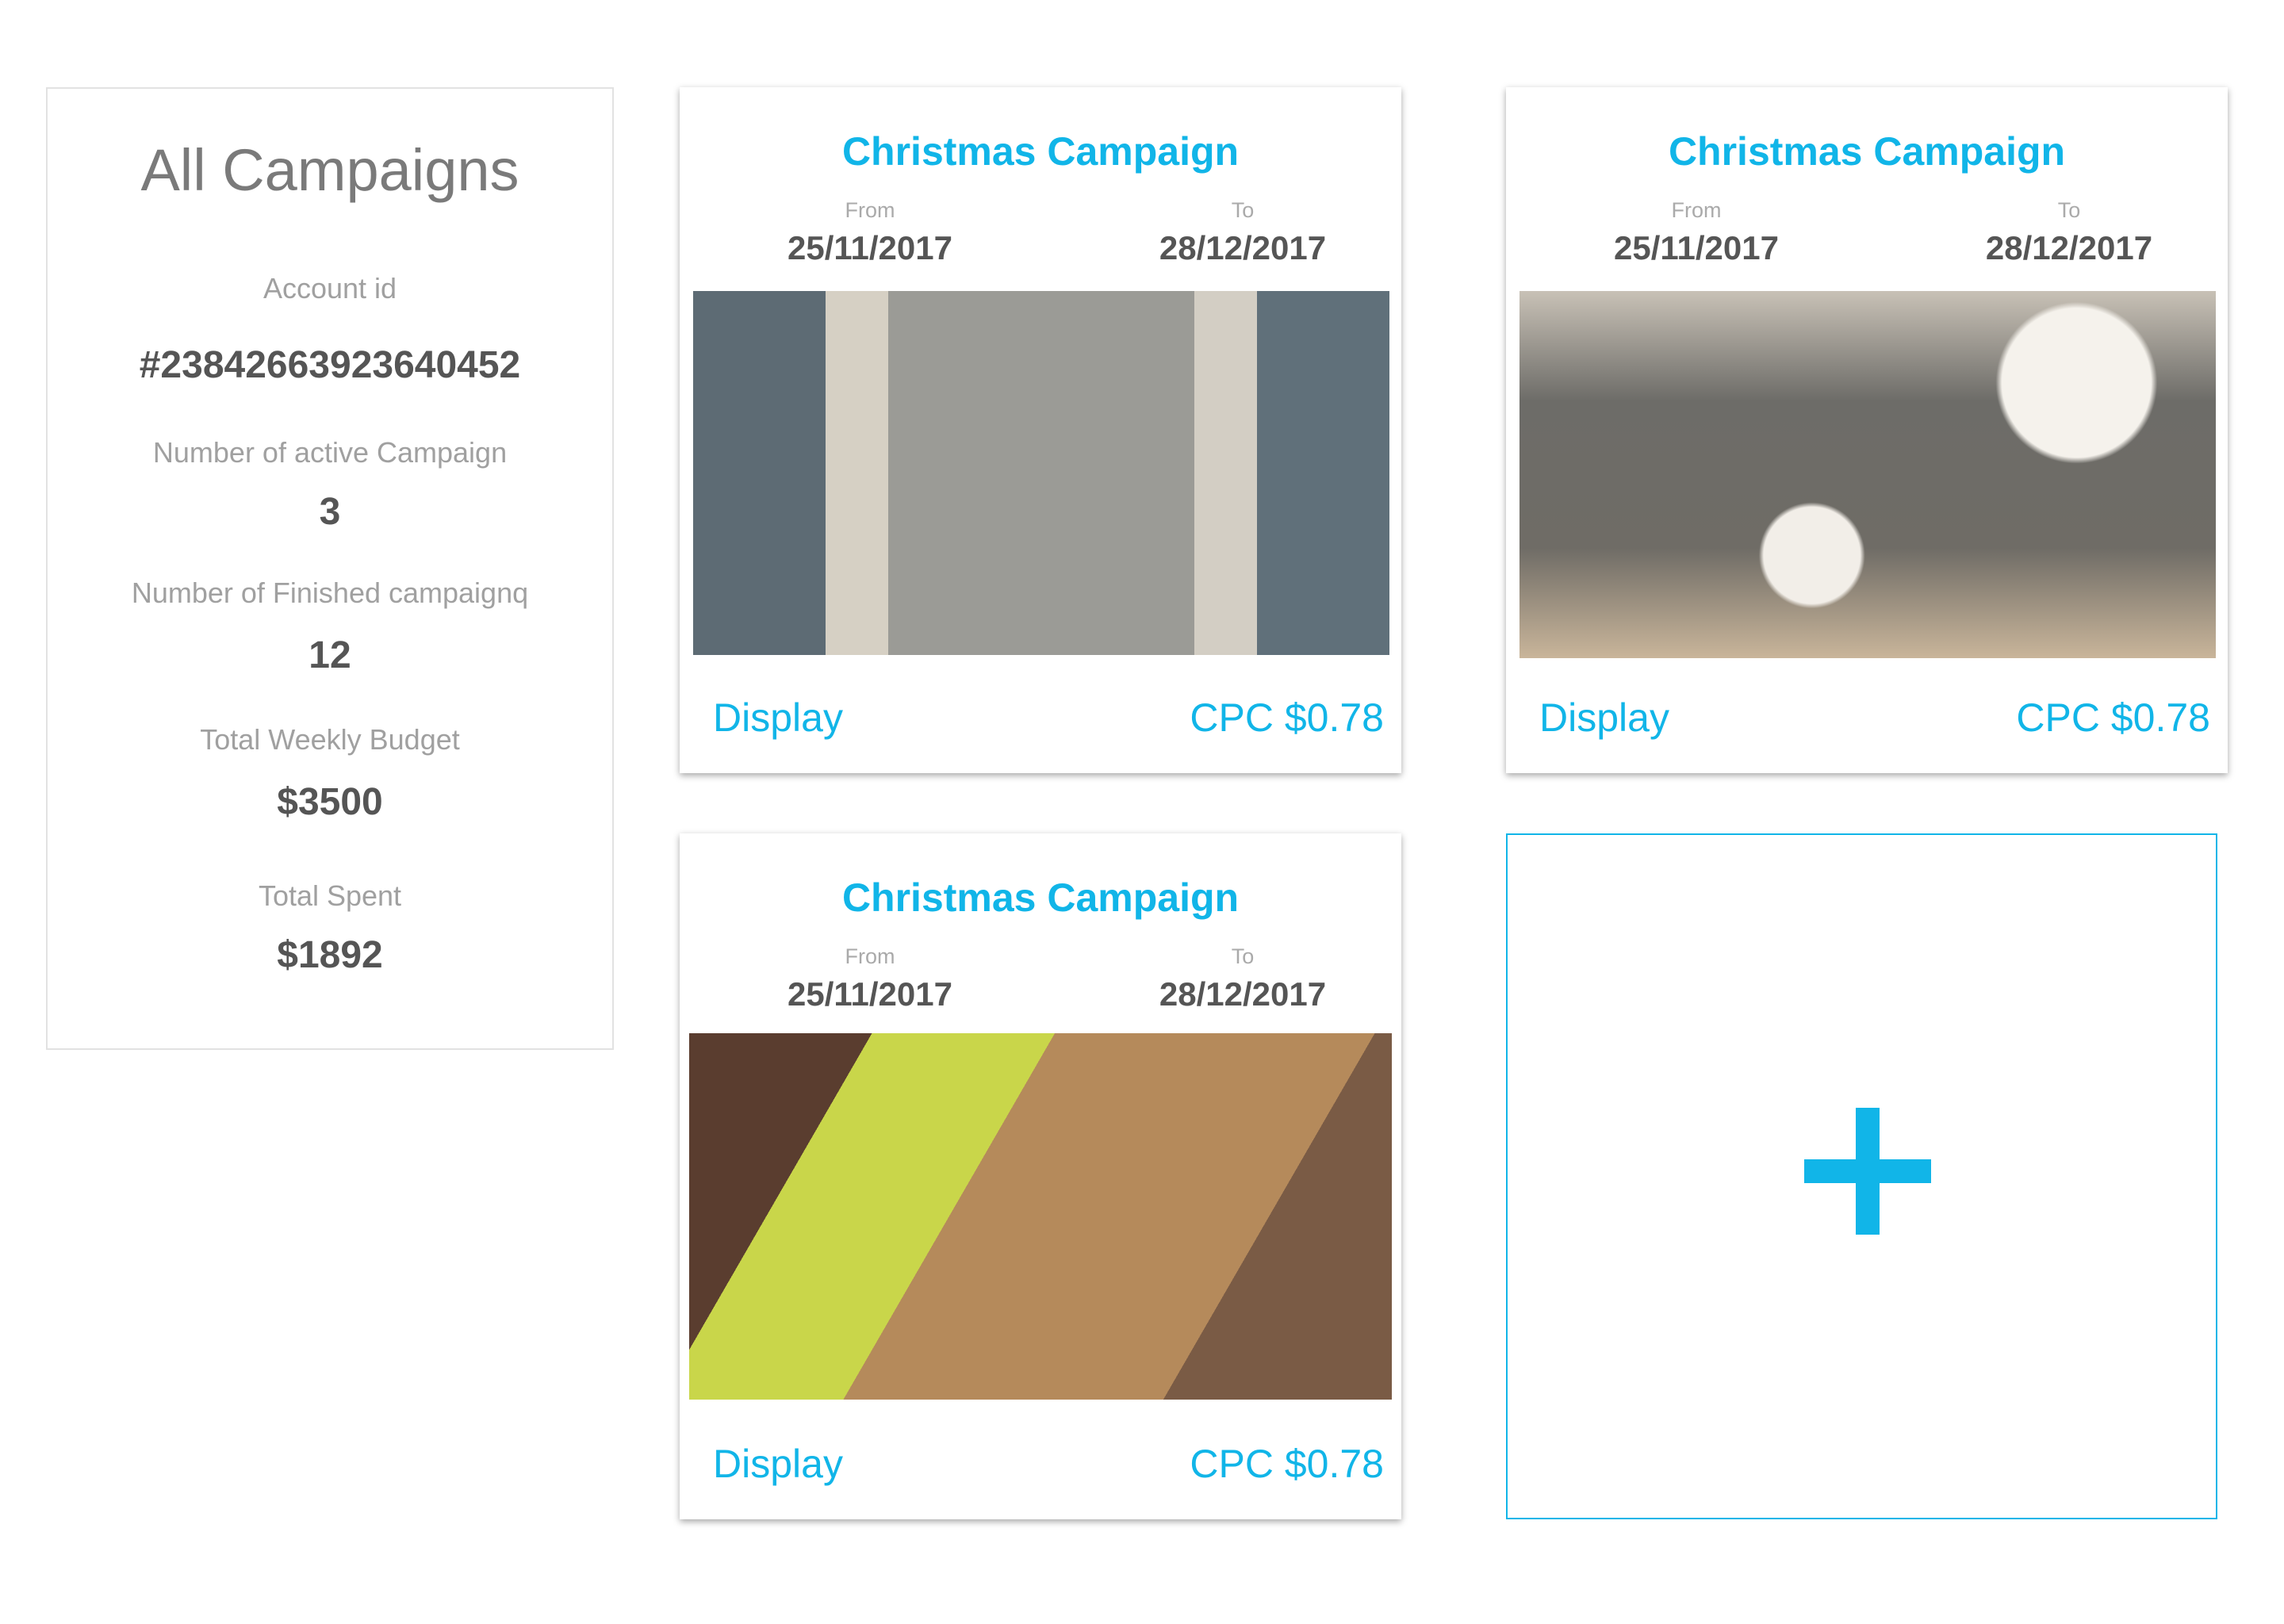  What do you see at coordinates (330, 802) in the screenshot?
I see `weekly-budget-value: $3500` at bounding box center [330, 802].